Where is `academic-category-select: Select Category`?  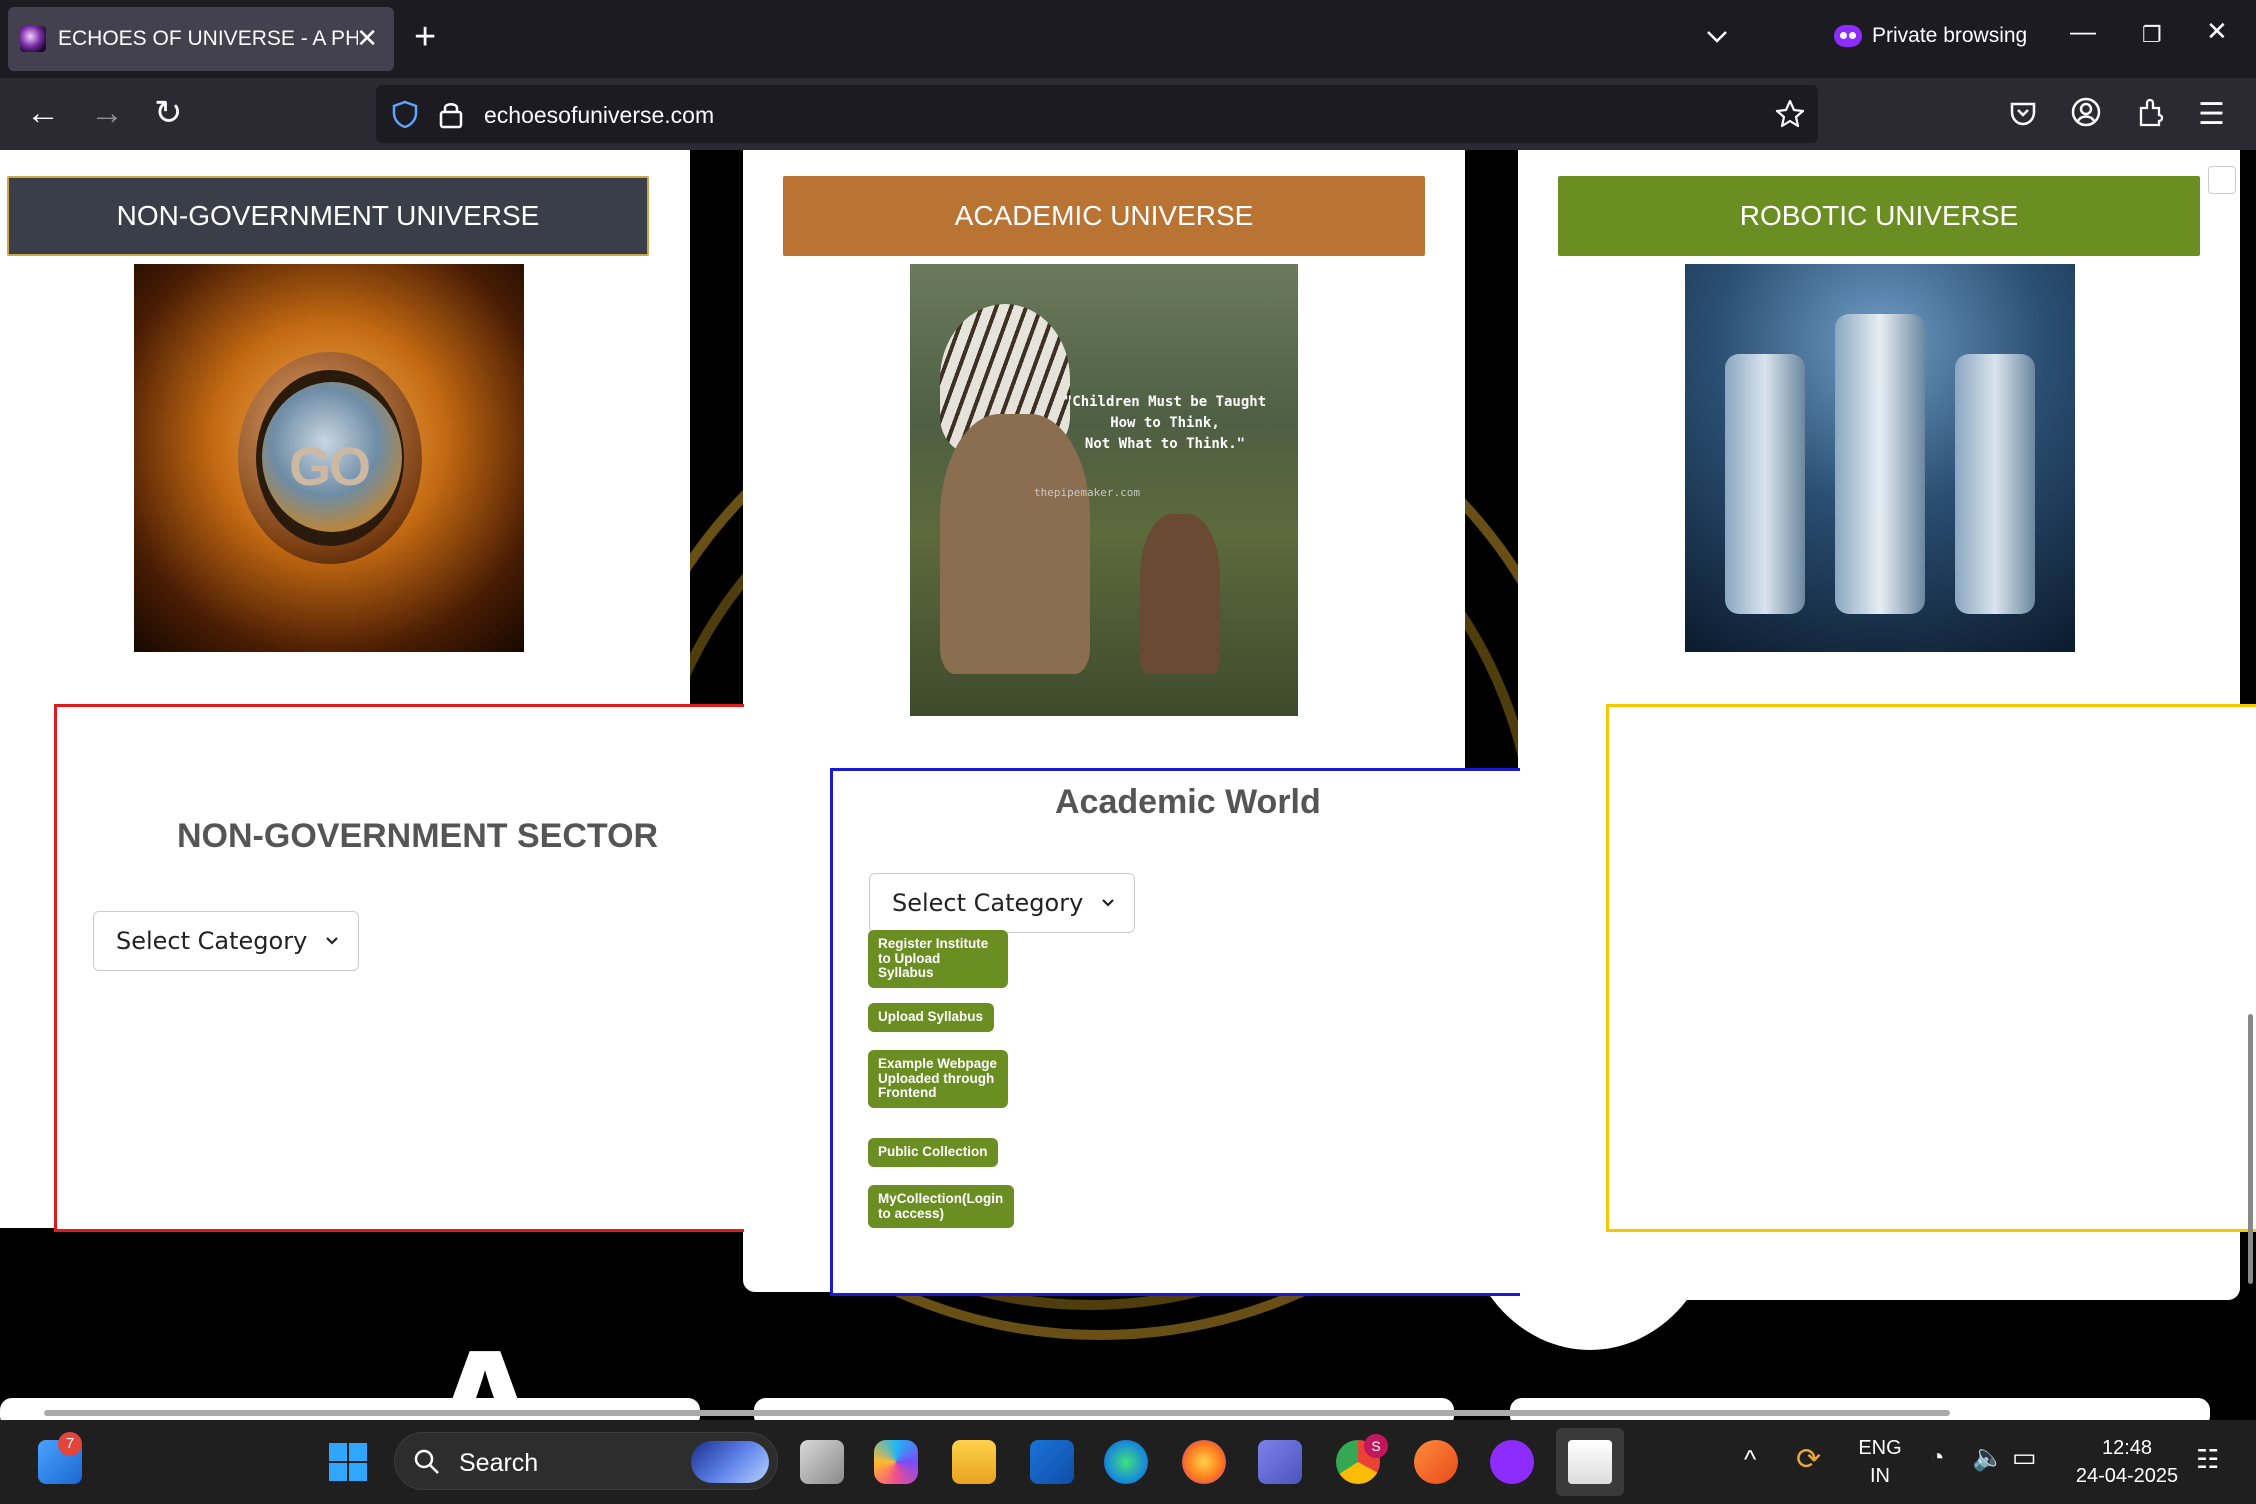 academic-category-select: Select Category is located at coordinates (1002, 903).